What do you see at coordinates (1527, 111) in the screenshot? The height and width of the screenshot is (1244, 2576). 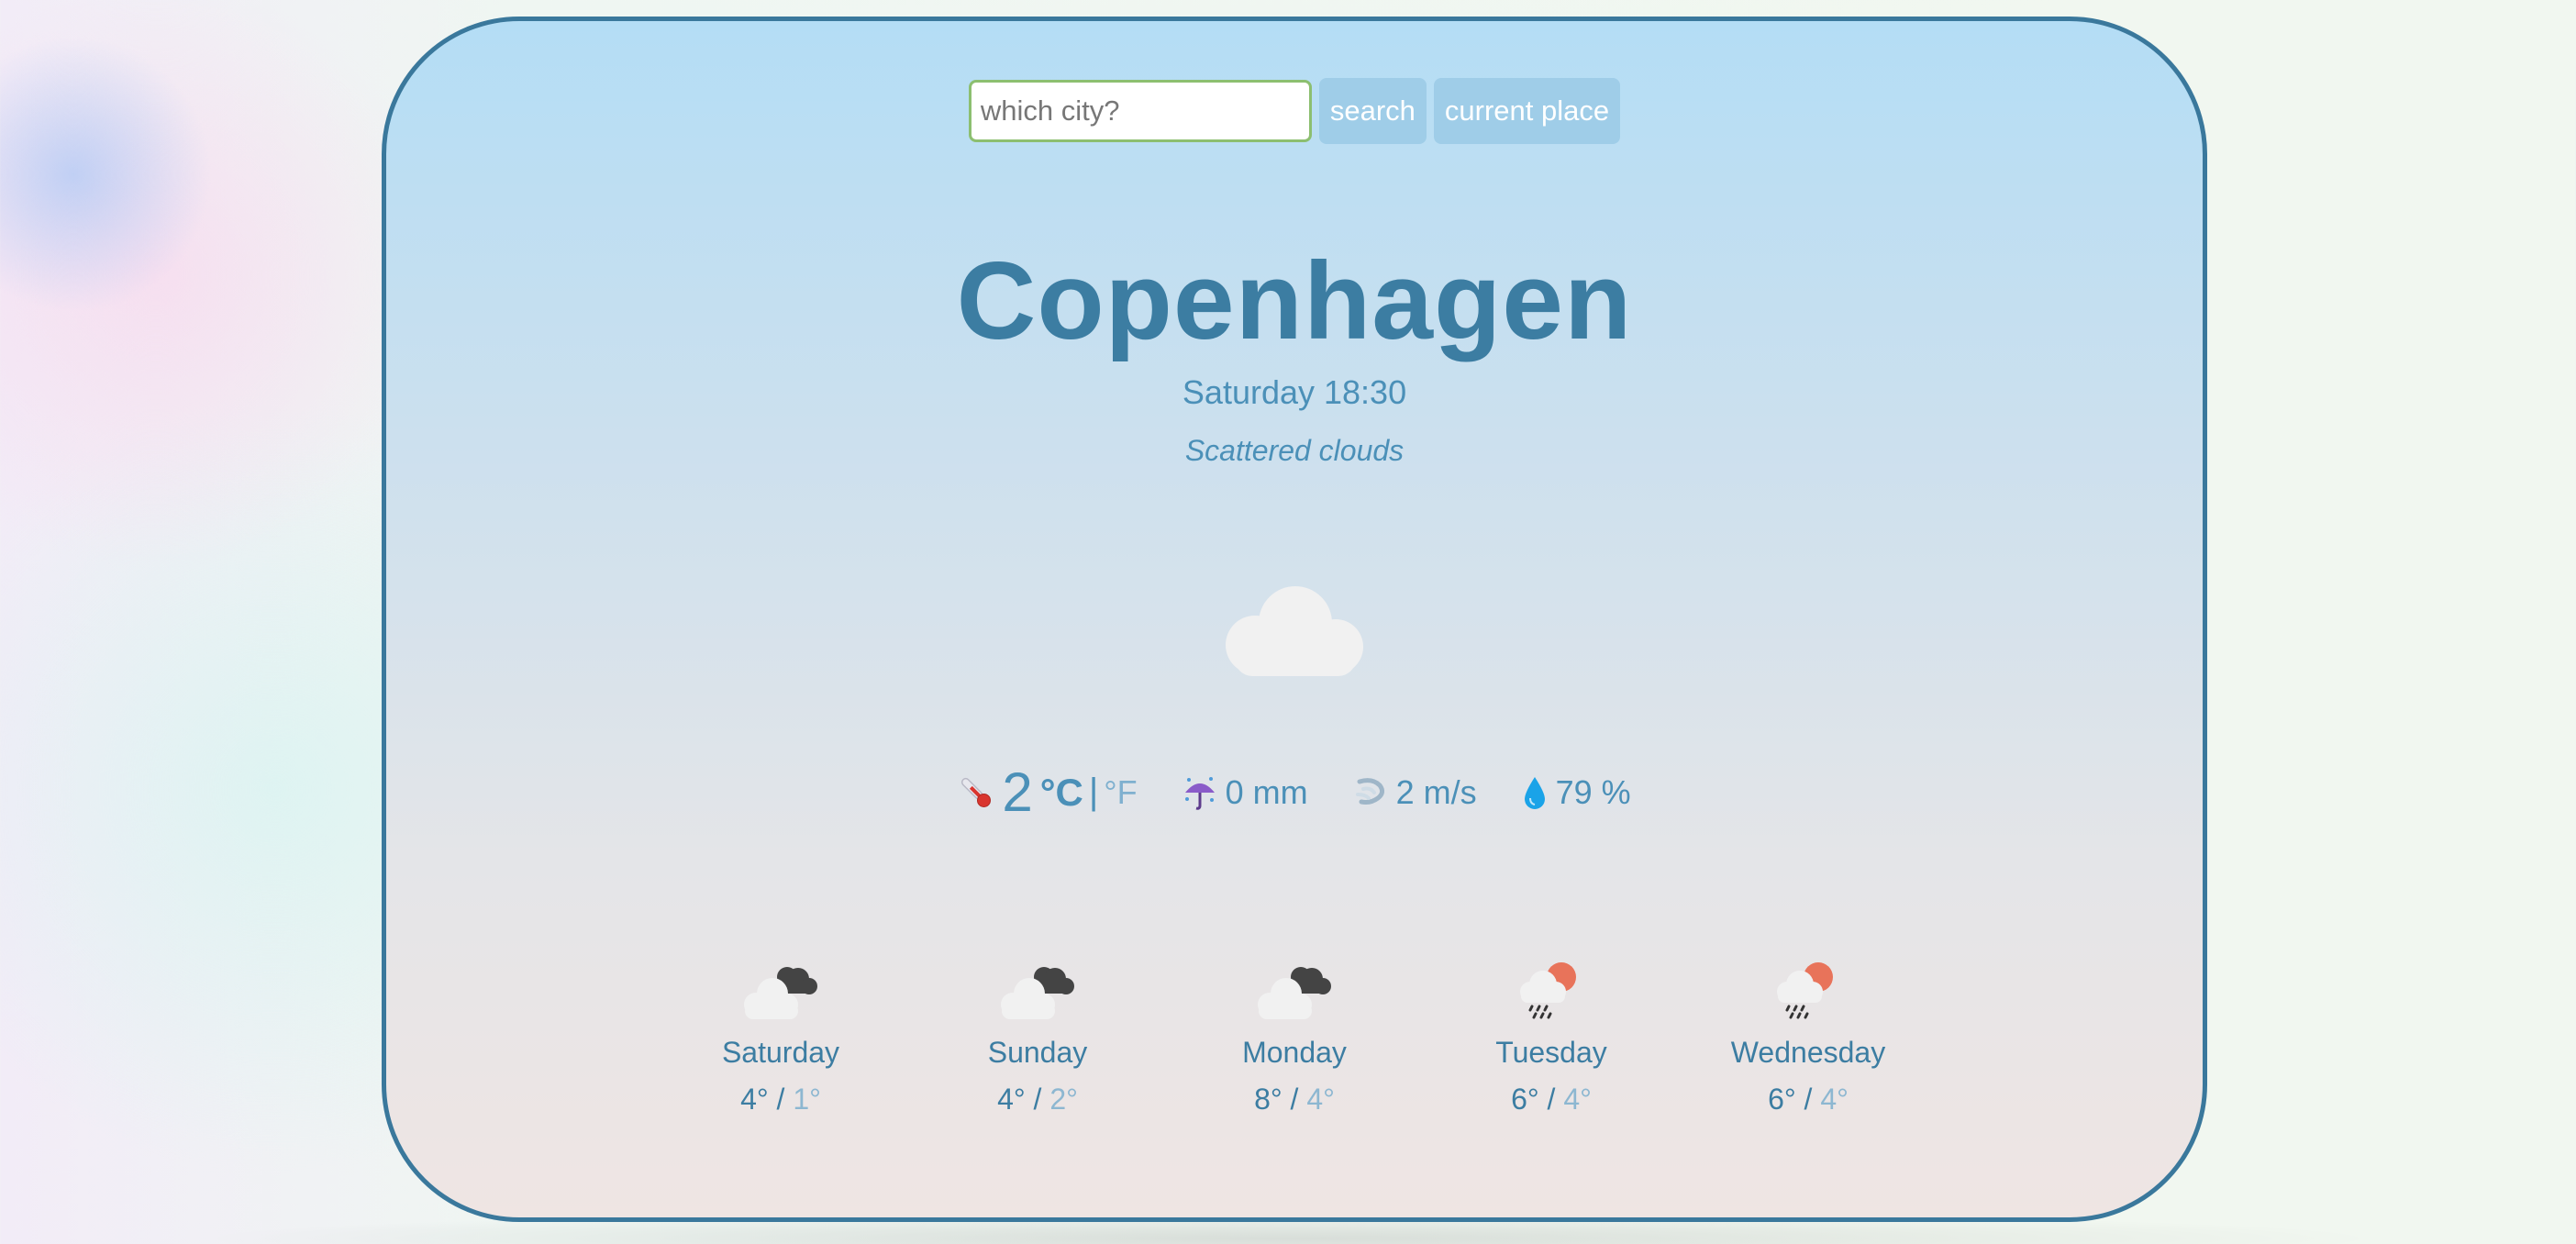 I see `current-place-button: current place` at bounding box center [1527, 111].